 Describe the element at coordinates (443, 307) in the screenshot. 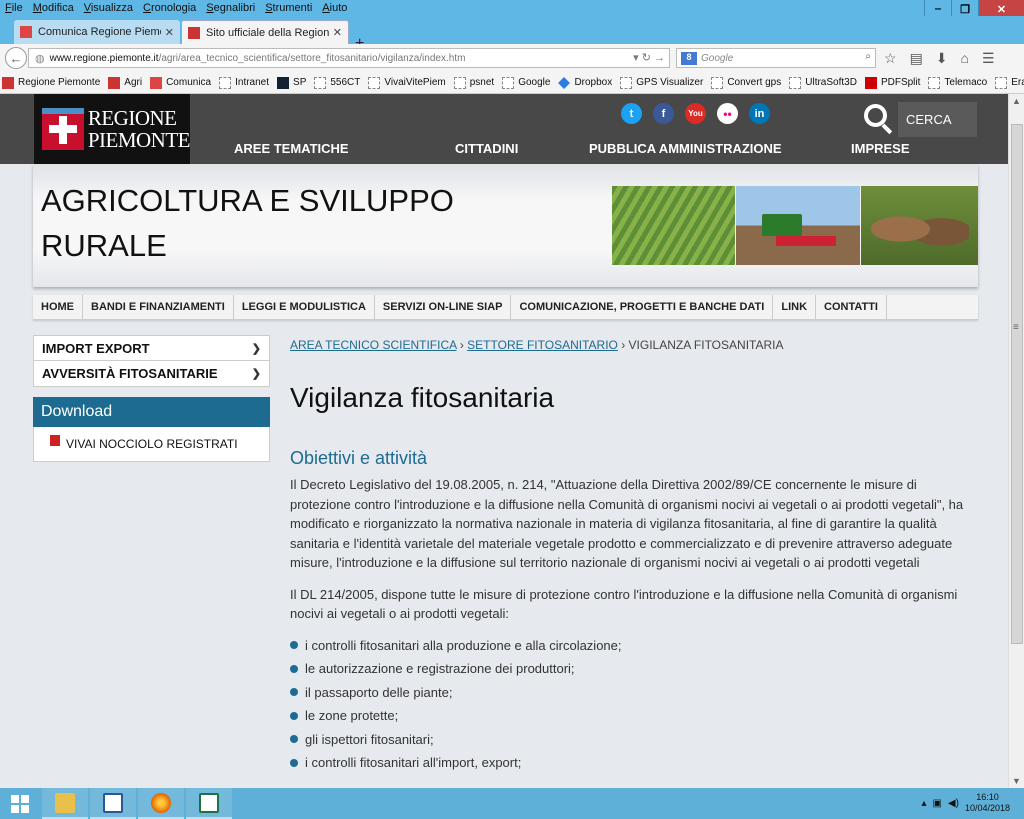

I see `secnav-servizi: SERVIZI ON-LINE SIAP` at that location.